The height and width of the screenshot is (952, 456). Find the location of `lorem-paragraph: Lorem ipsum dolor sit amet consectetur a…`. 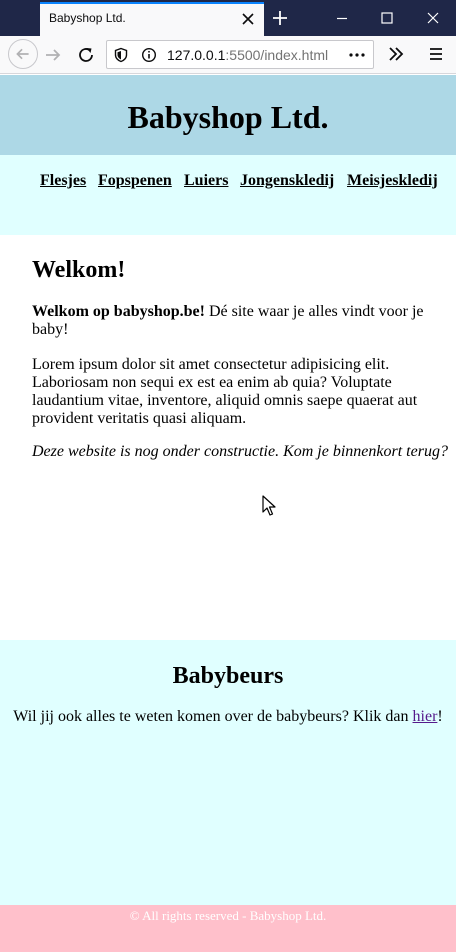

lorem-paragraph: Lorem ipsum dolor sit amet consectetur a… is located at coordinates (225, 391).